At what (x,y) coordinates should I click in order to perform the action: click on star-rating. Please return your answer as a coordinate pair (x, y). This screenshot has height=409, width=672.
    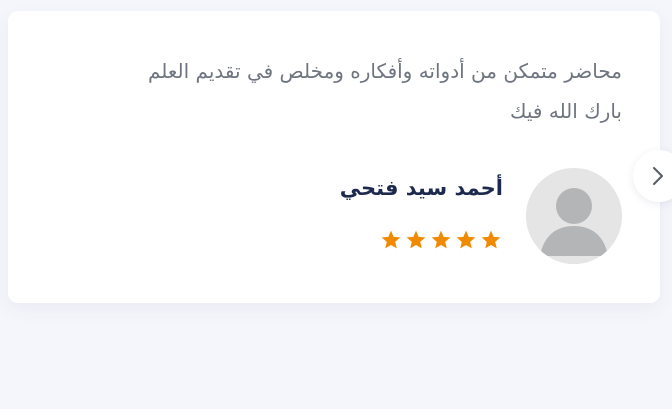
    Looking at the image, I should click on (441, 240).